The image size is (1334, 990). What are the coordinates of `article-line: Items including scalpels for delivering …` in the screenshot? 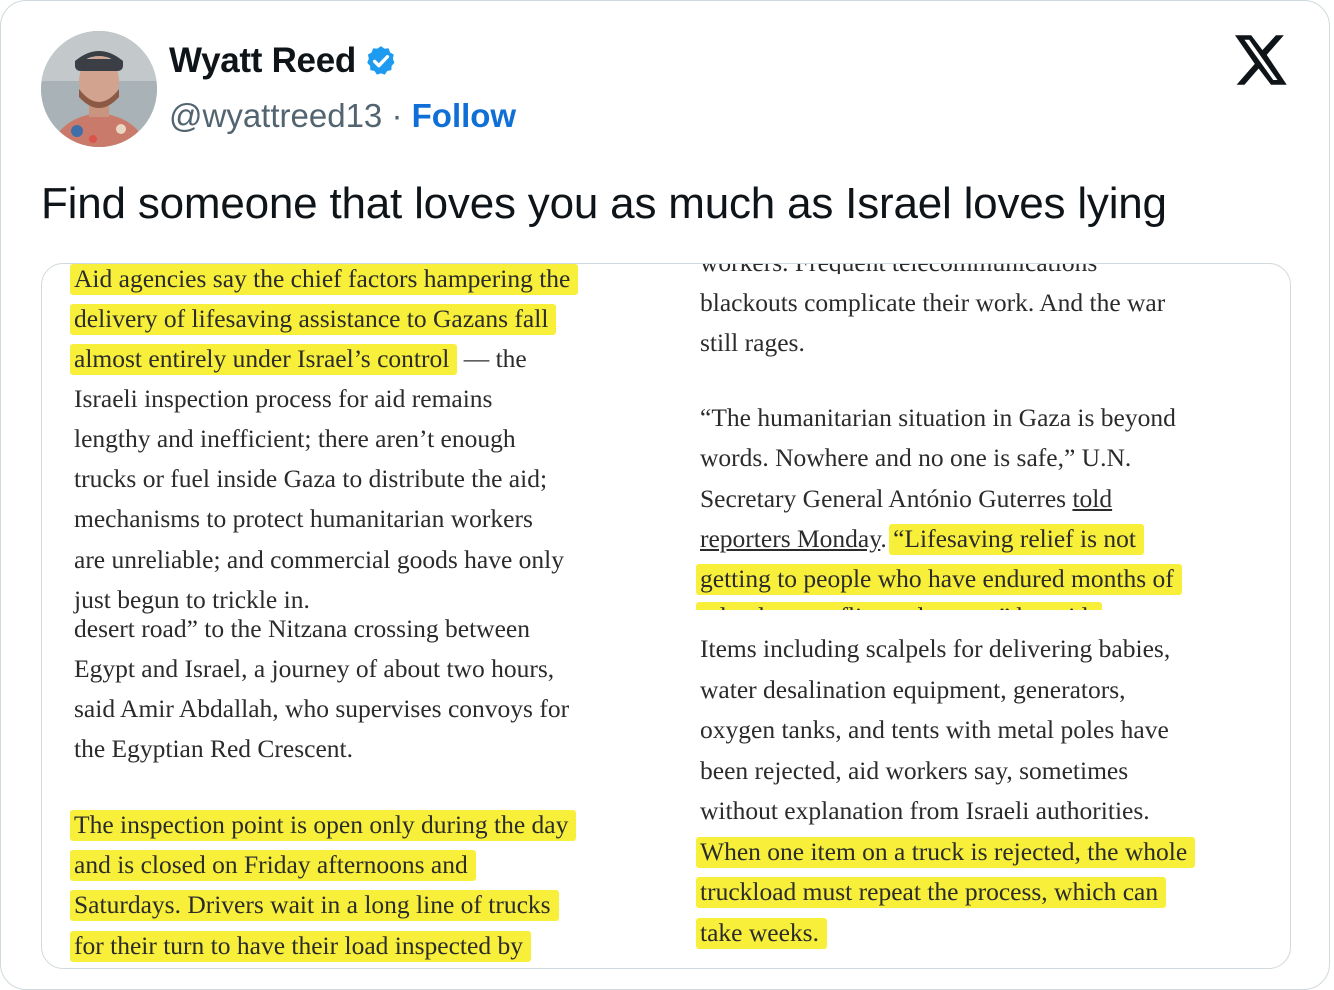 It's located at (935, 648).